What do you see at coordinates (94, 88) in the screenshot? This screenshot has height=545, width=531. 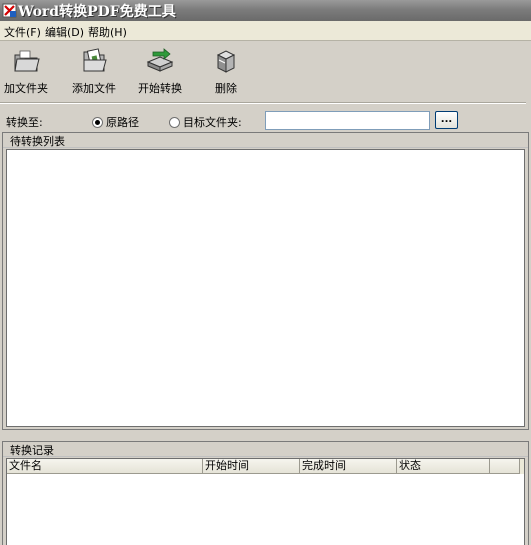 I see `add-file-label: 添加文件` at bounding box center [94, 88].